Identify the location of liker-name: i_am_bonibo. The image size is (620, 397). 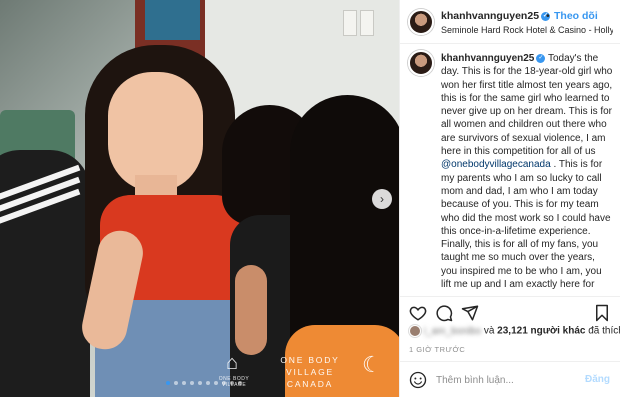
(452, 331).